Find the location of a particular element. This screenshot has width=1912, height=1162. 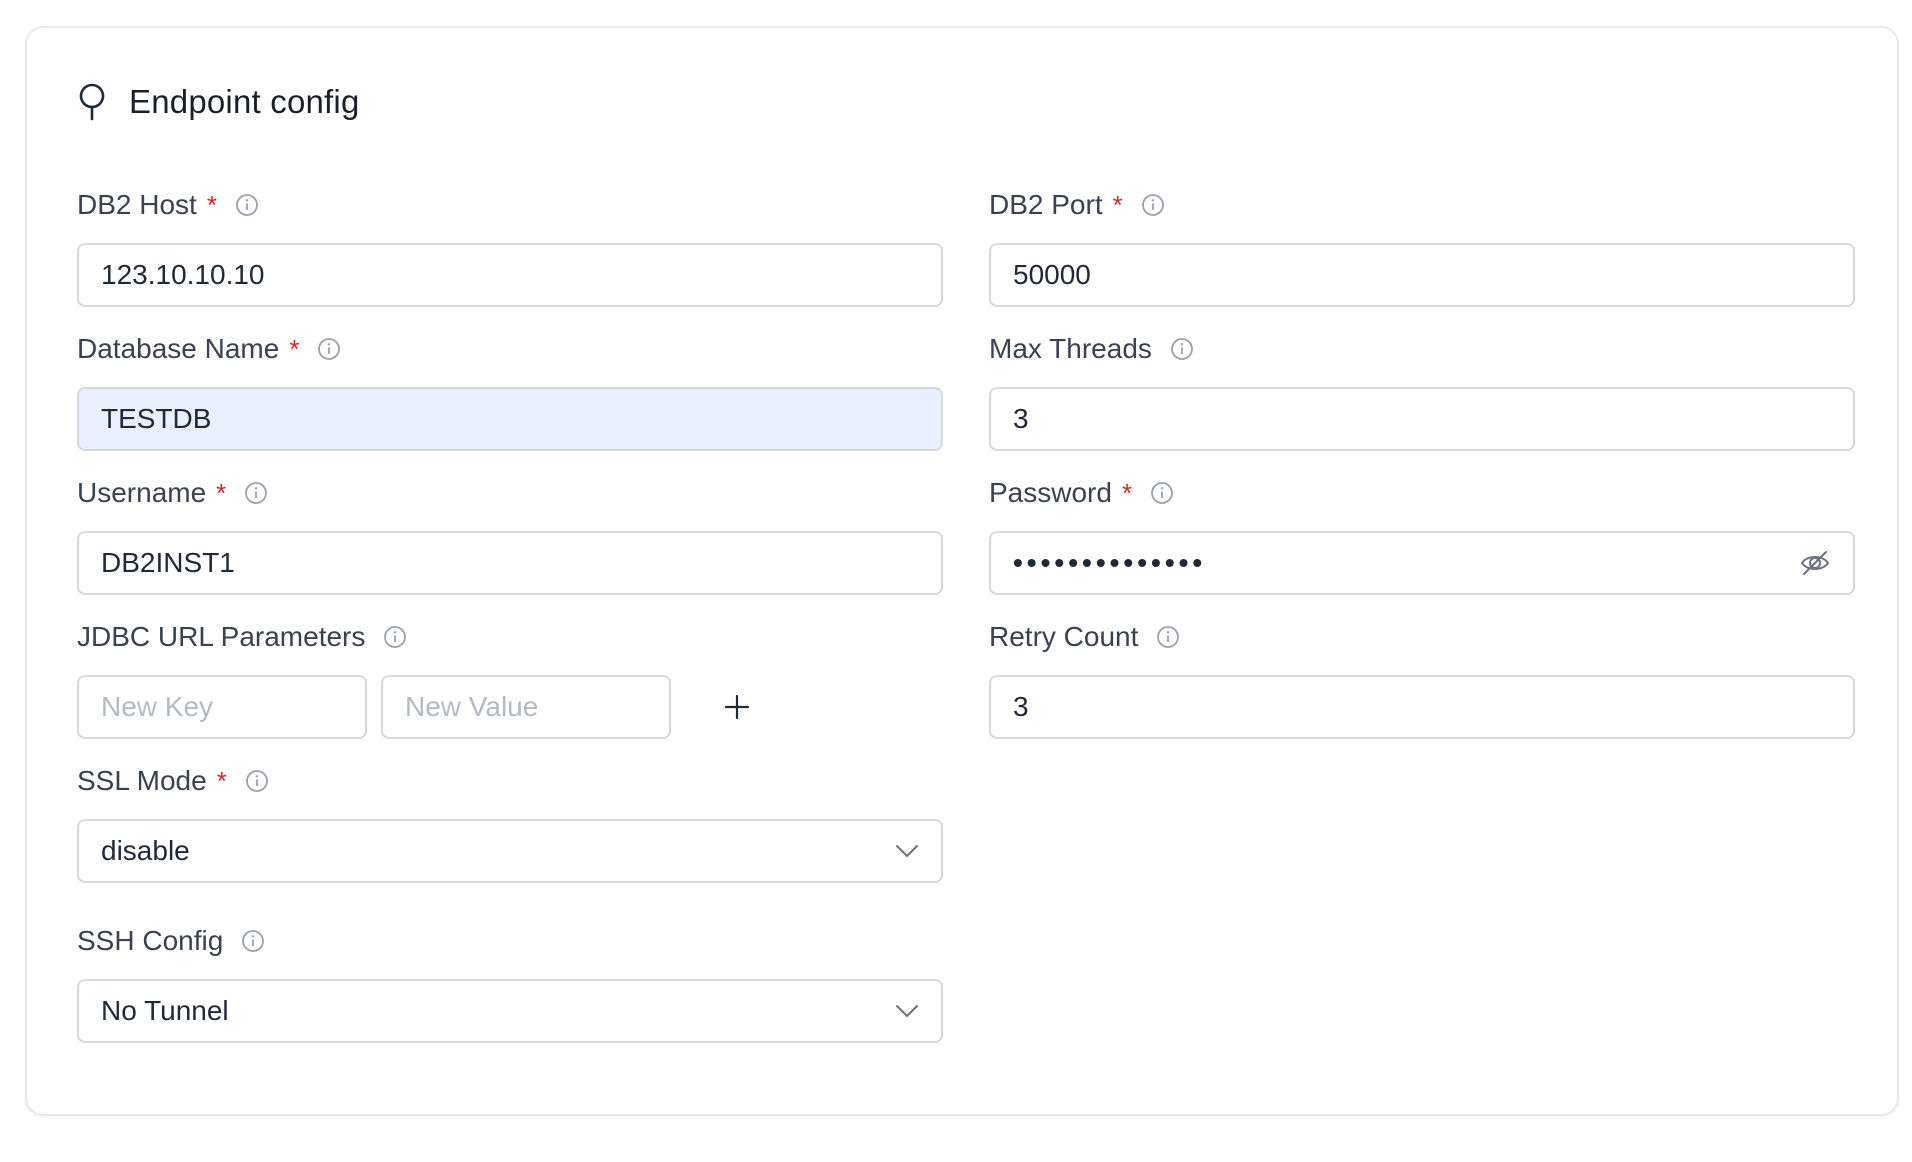

retry-count-field: Retry Count 3 is located at coordinates (1422, 679).